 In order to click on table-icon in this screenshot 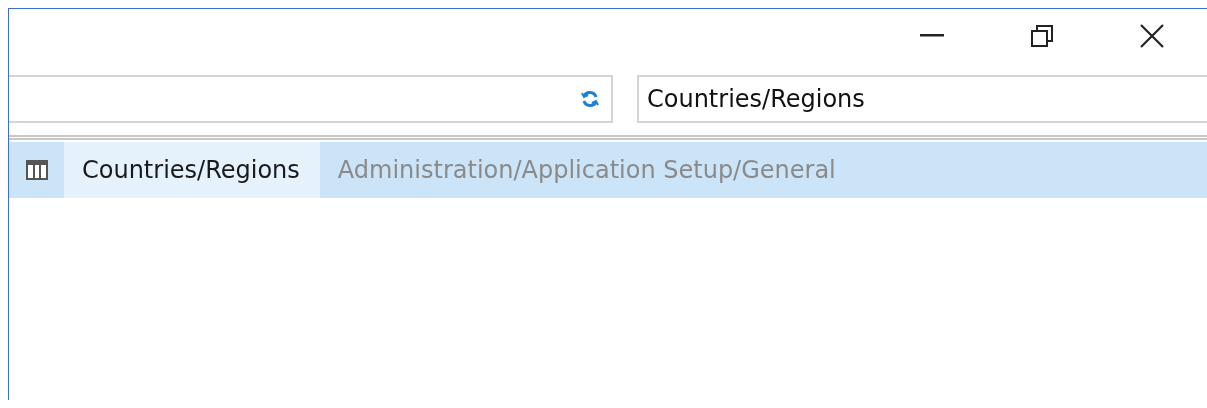, I will do `click(36, 170)`.